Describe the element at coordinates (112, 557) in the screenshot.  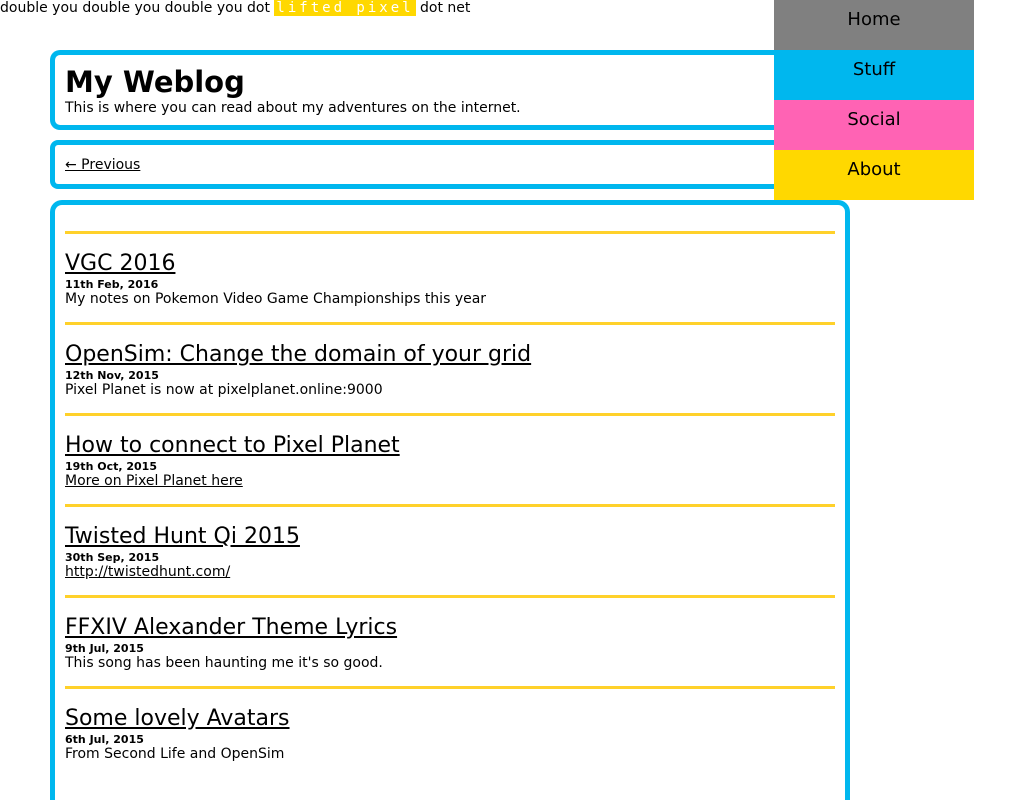
I see `post-date: 30th Sep, 2015` at that location.